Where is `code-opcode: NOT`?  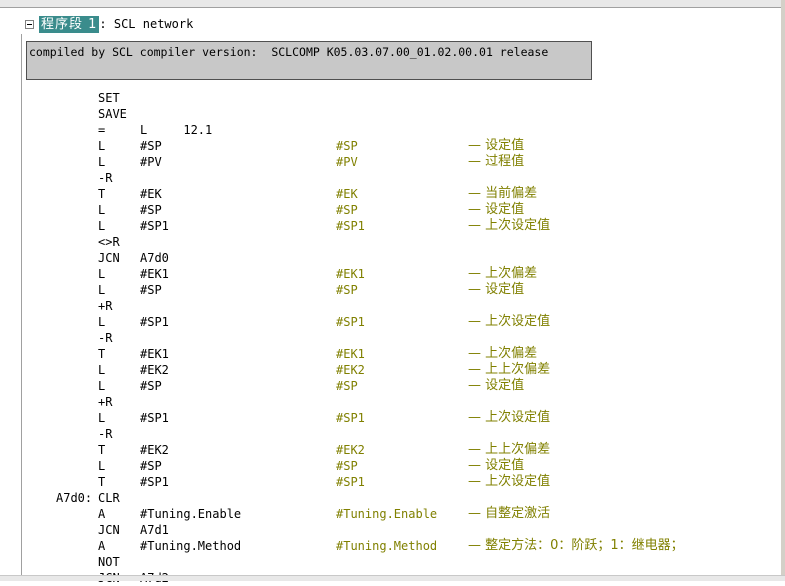 code-opcode: NOT is located at coordinates (109, 562).